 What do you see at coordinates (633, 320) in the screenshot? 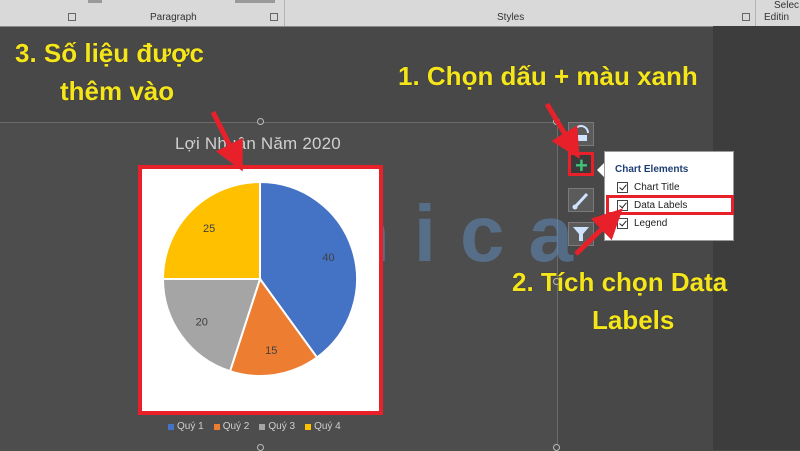
I see `step2-annotation-line2: Labels` at bounding box center [633, 320].